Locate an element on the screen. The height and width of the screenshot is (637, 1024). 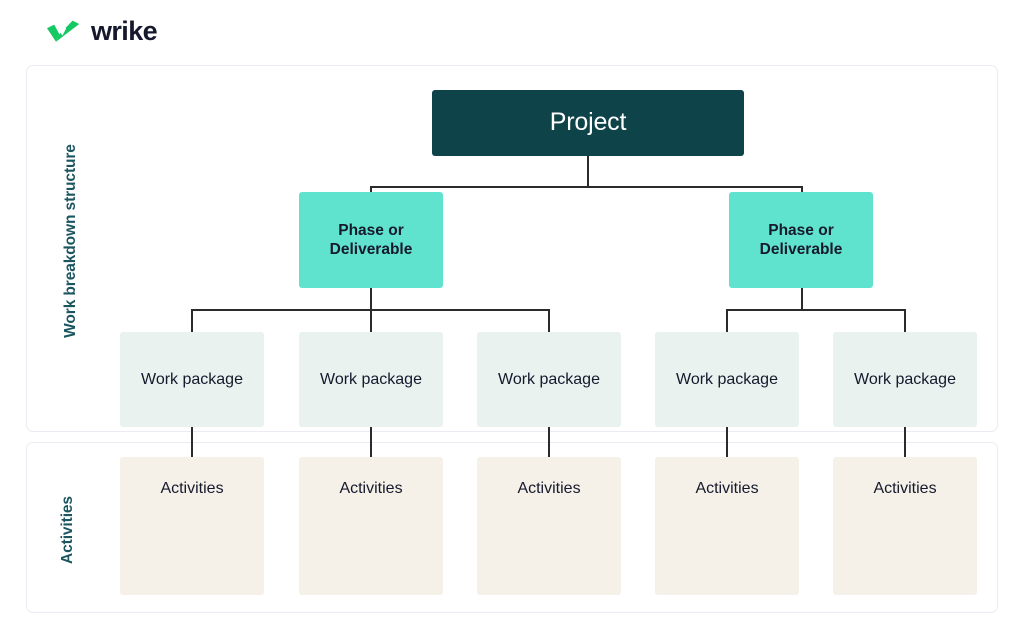
node-phase-2: Phase or Deliverable is located at coordinates (801, 240).